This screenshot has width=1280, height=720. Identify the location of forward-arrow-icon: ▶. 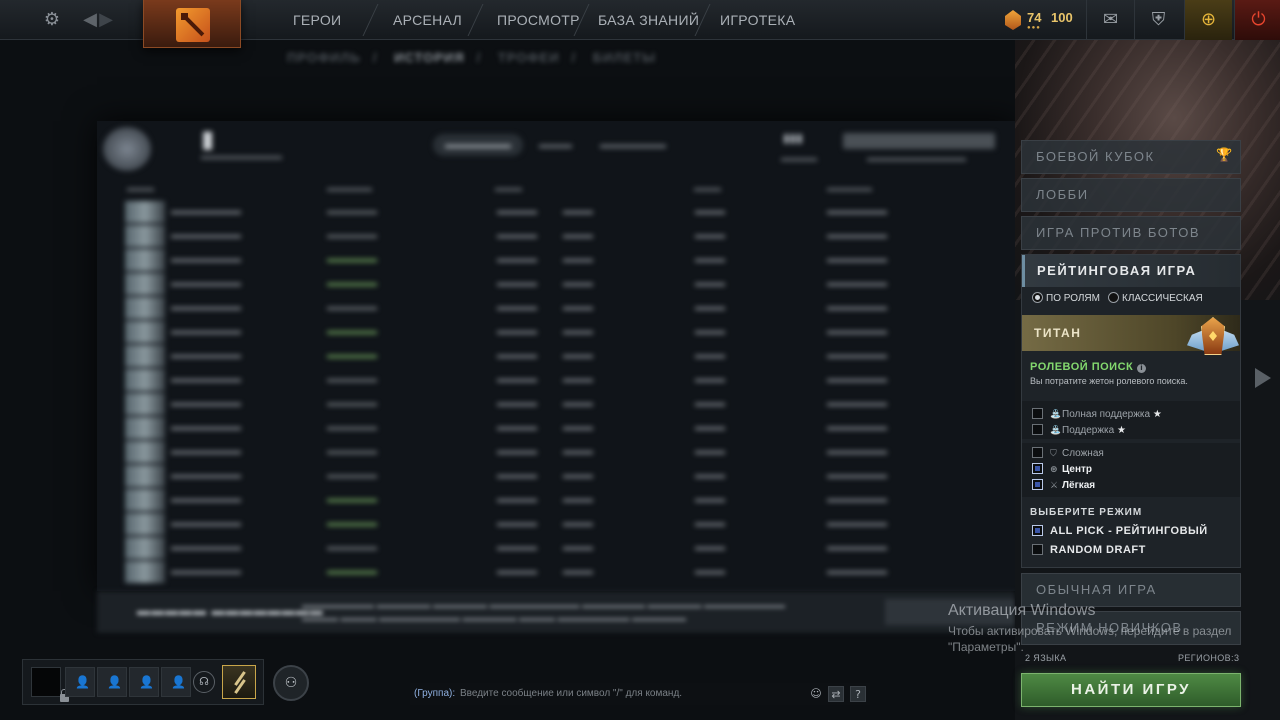
(106, 20).